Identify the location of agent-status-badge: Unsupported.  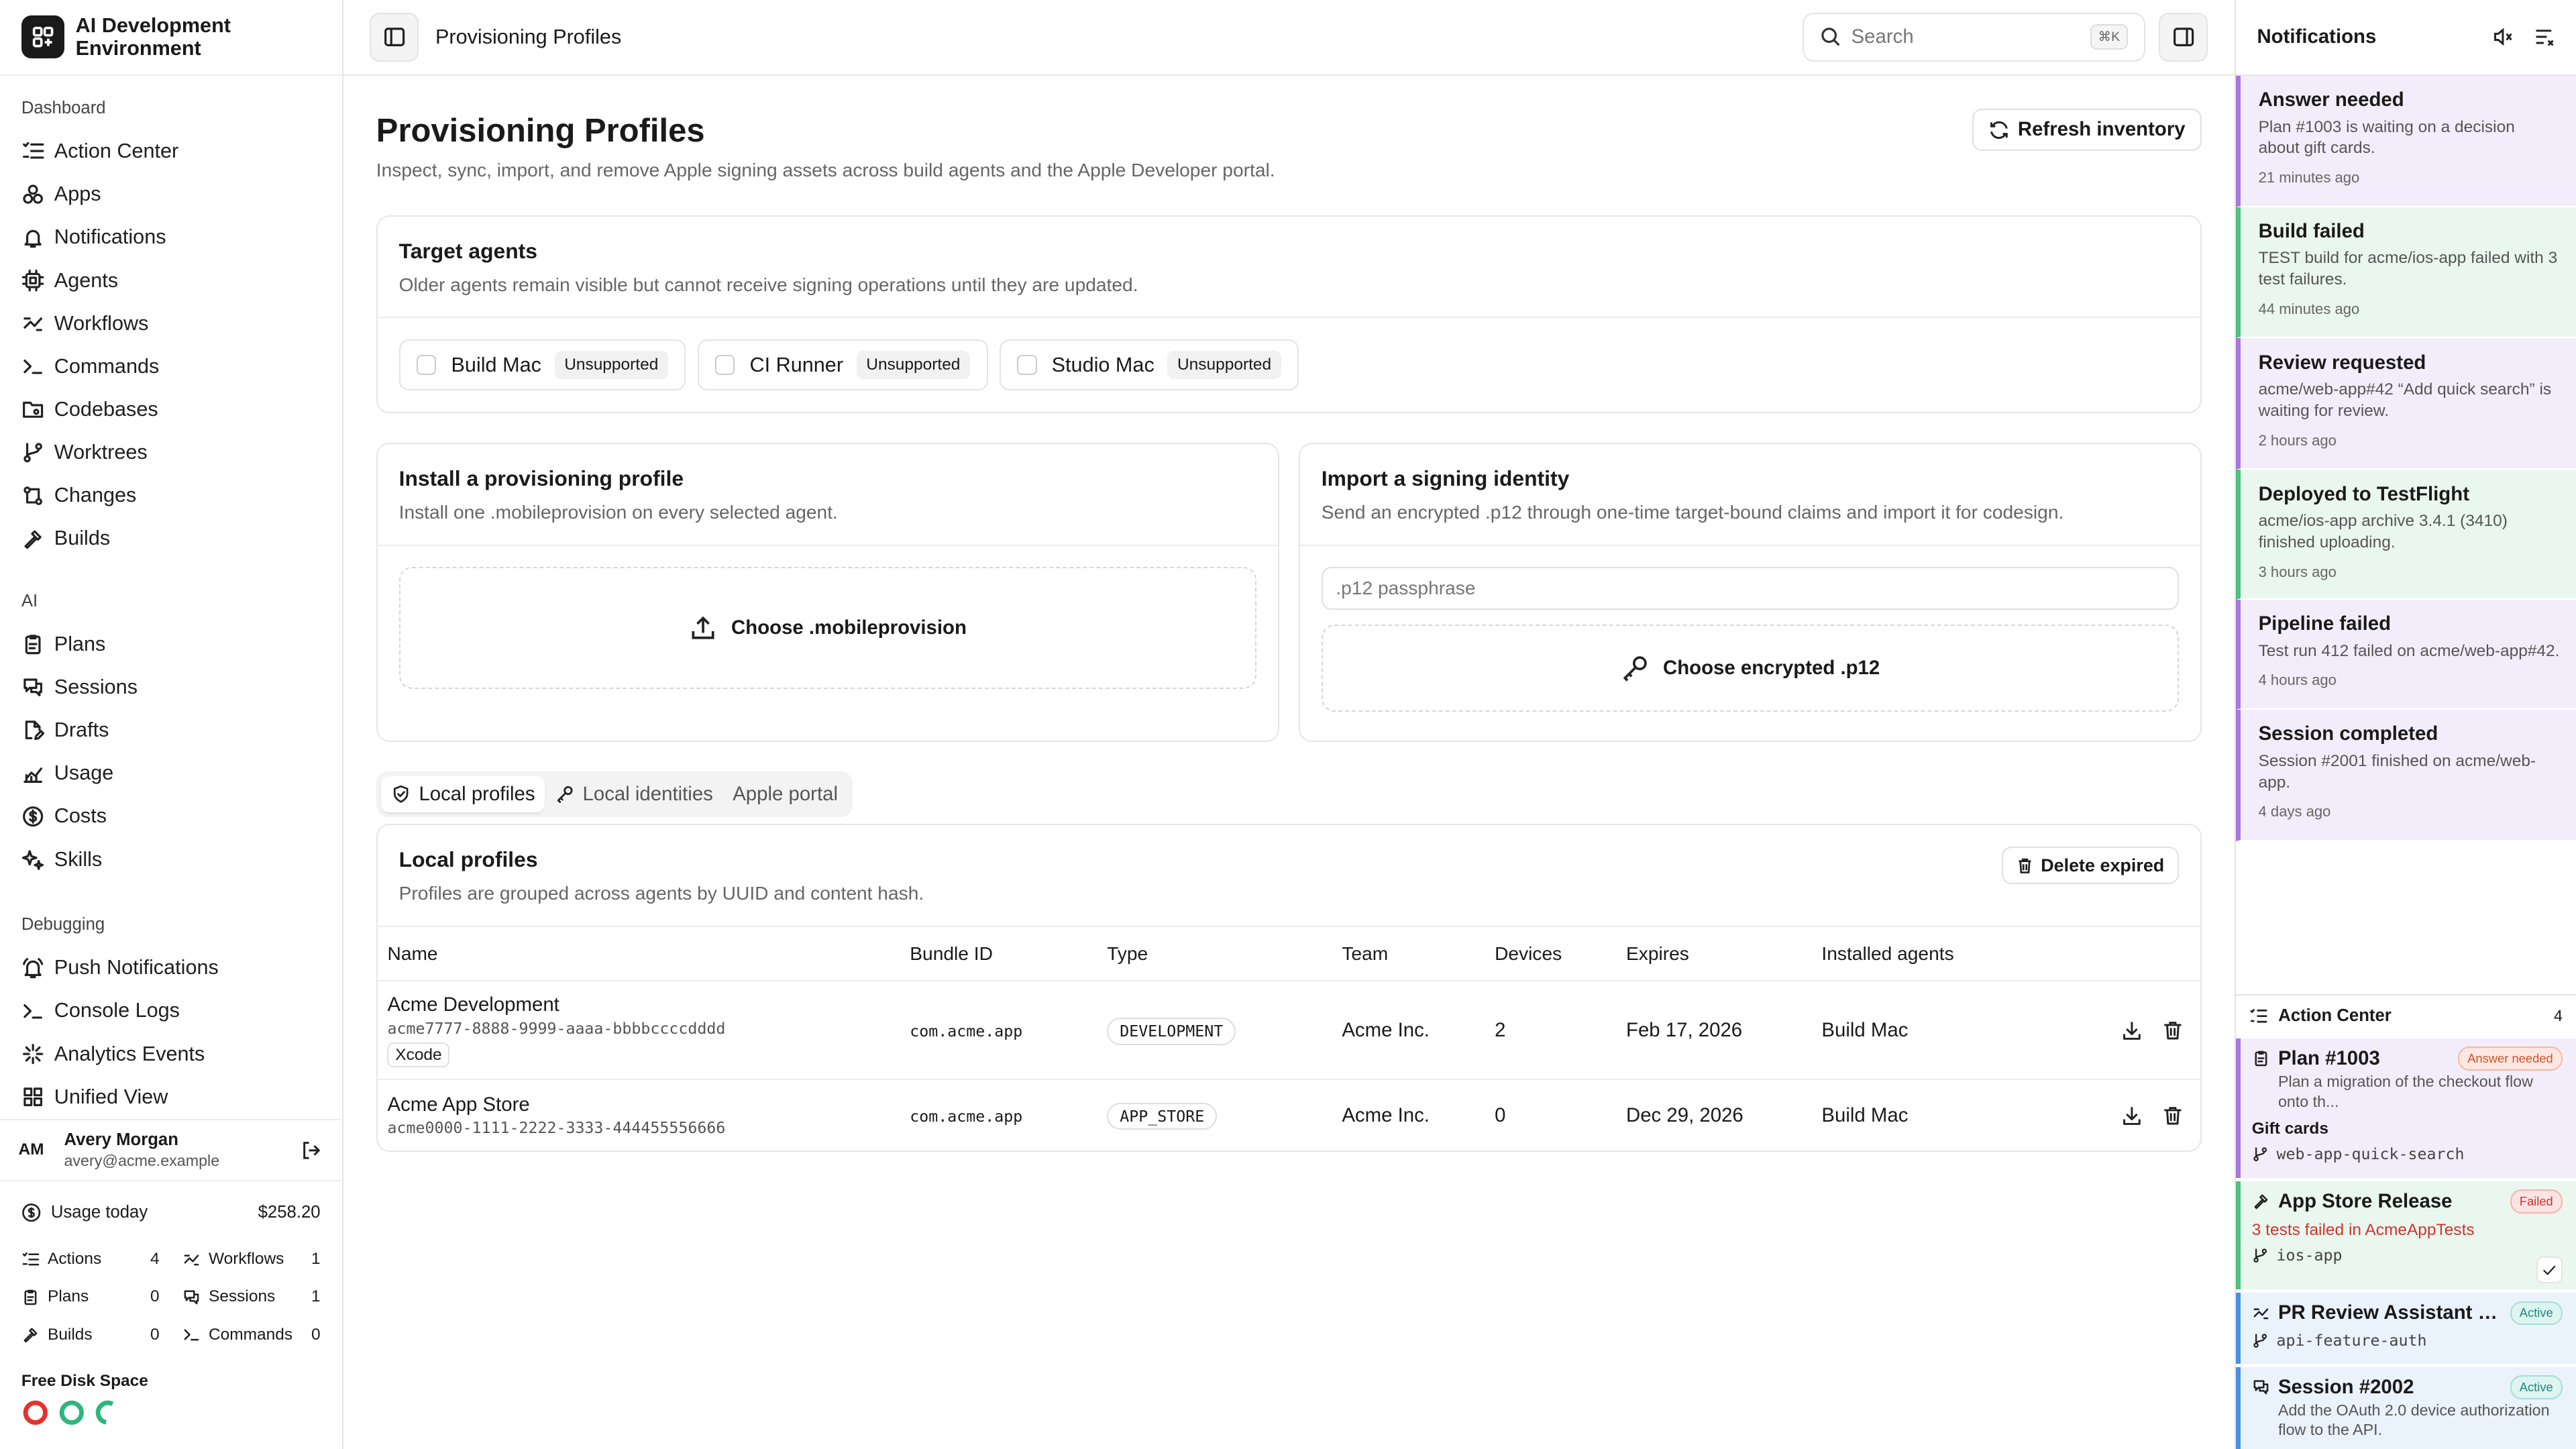
(913, 365).